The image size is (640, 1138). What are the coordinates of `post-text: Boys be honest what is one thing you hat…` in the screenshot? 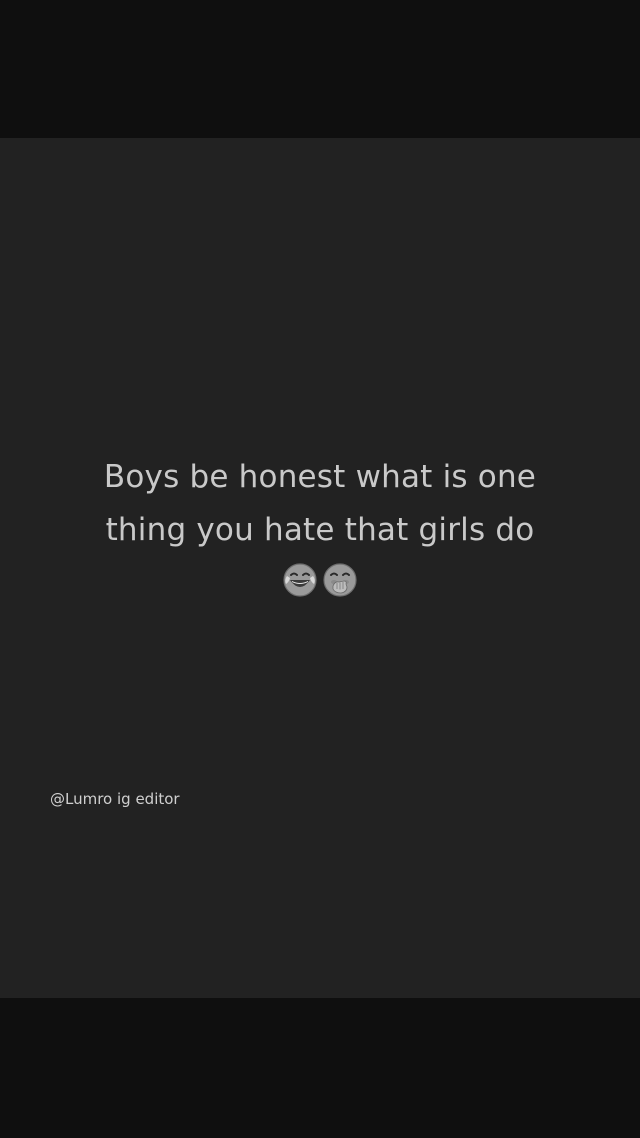 It's located at (320, 504).